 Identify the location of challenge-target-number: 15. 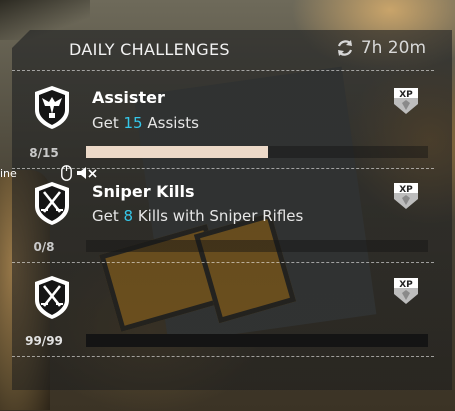
(133, 123).